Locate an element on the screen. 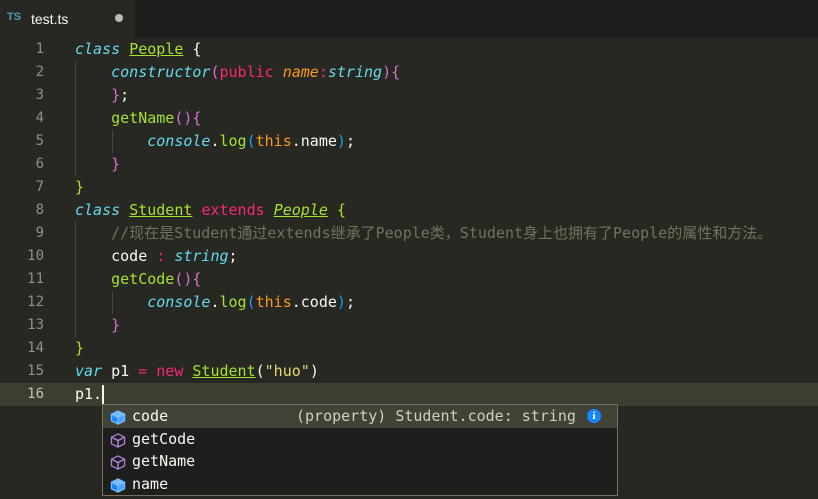 Image resolution: width=818 pixels, height=499 pixels. unsaved-dot-icon is located at coordinates (119, 18).